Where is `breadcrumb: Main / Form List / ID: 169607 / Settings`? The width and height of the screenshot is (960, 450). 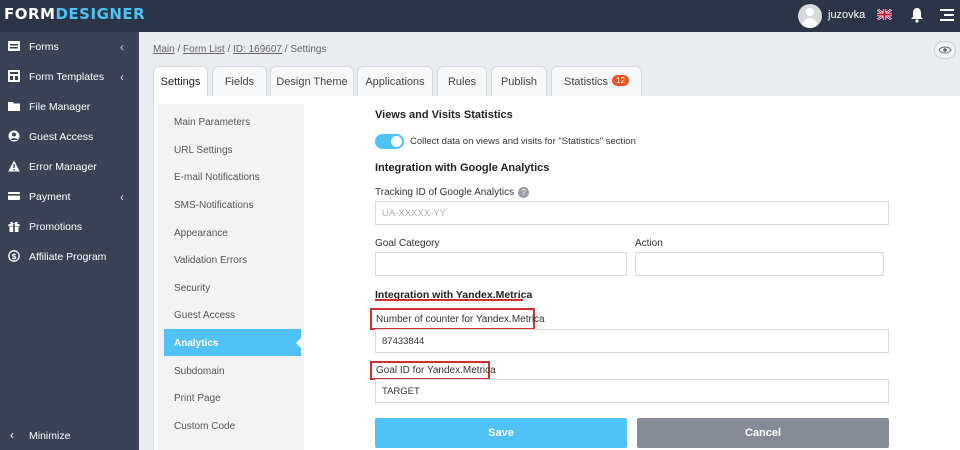 breadcrumb: Main / Form List / ID: 169607 / Settings is located at coordinates (239, 49).